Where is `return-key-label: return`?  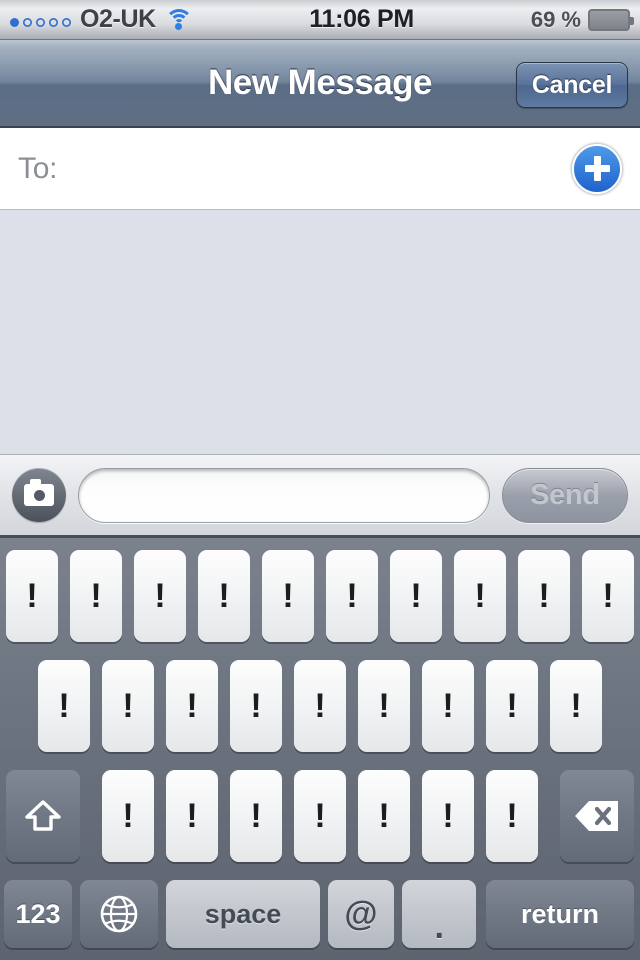
return-key-label: return is located at coordinates (559, 913).